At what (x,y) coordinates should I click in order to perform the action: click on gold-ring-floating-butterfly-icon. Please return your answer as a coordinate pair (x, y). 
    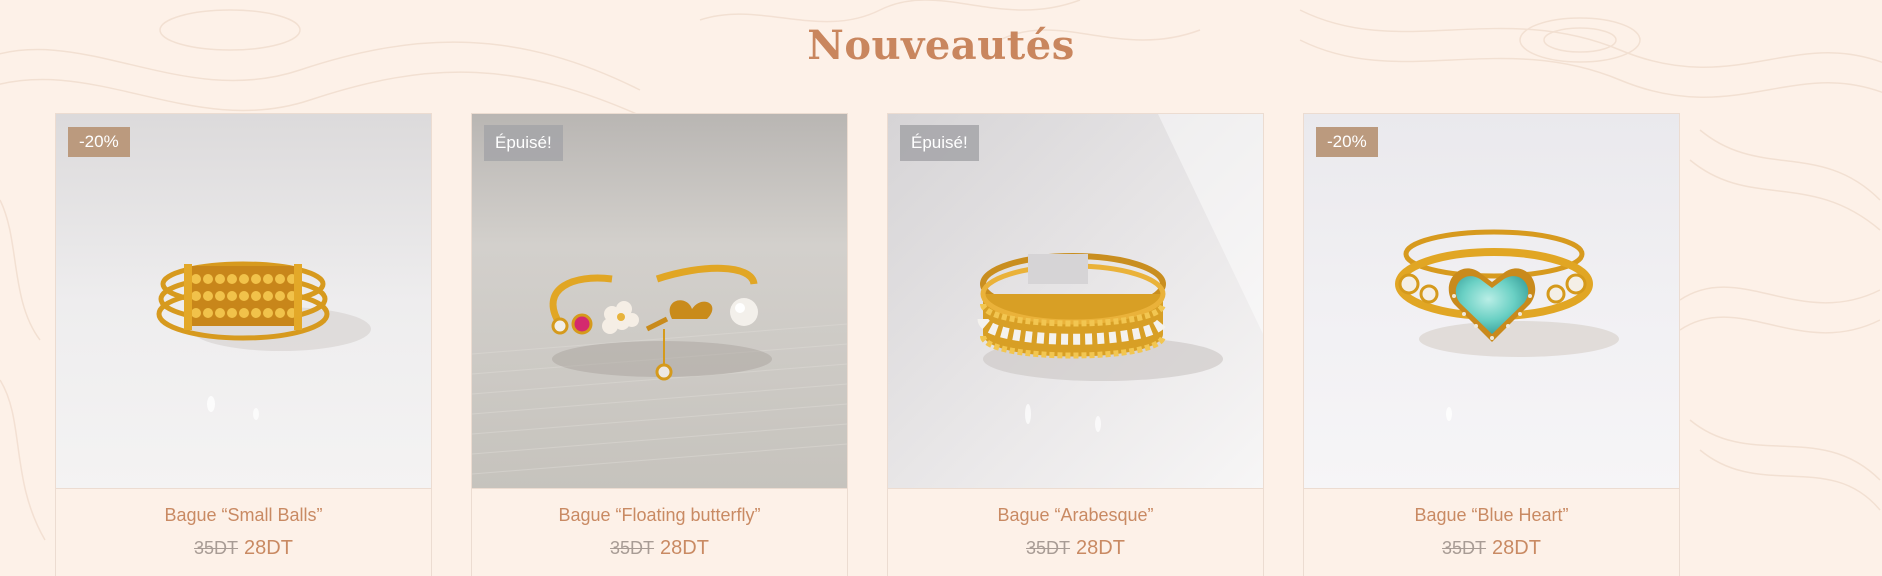
    Looking at the image, I should click on (659, 301).